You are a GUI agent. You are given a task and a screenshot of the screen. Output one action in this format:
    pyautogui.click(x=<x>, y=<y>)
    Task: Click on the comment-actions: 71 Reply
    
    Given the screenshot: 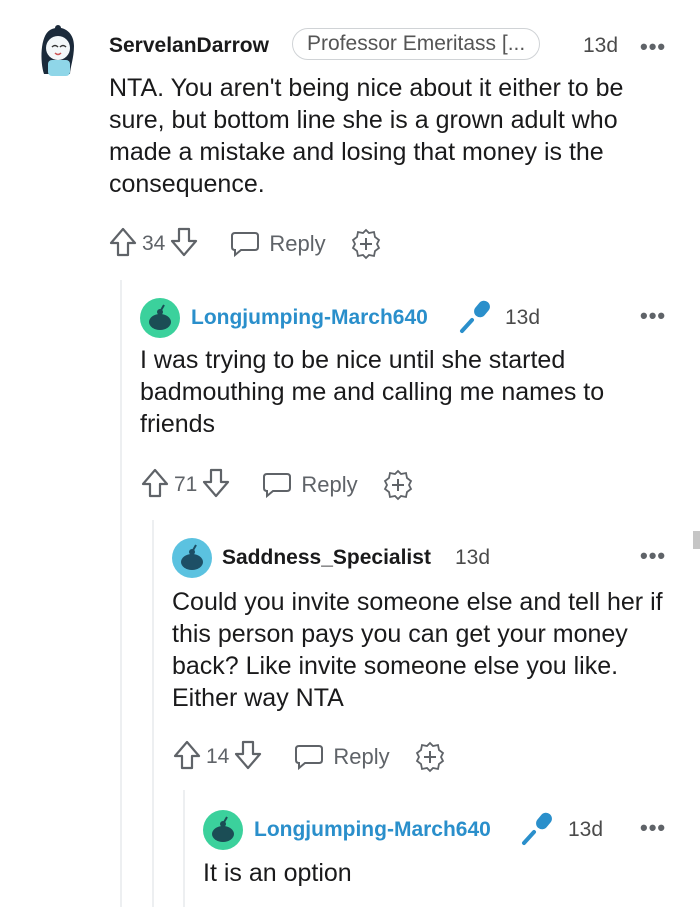 What is the action you would take?
    pyautogui.click(x=277, y=485)
    